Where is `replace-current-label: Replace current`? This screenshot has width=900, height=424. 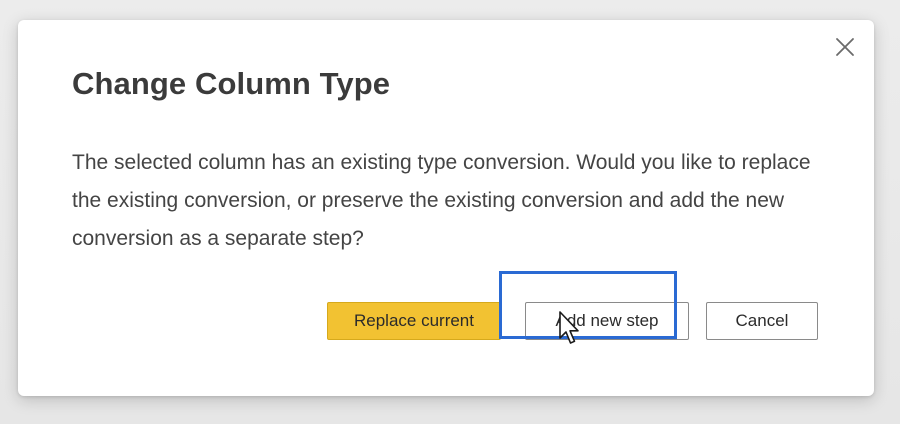
replace-current-label: Replace current is located at coordinates (413, 320).